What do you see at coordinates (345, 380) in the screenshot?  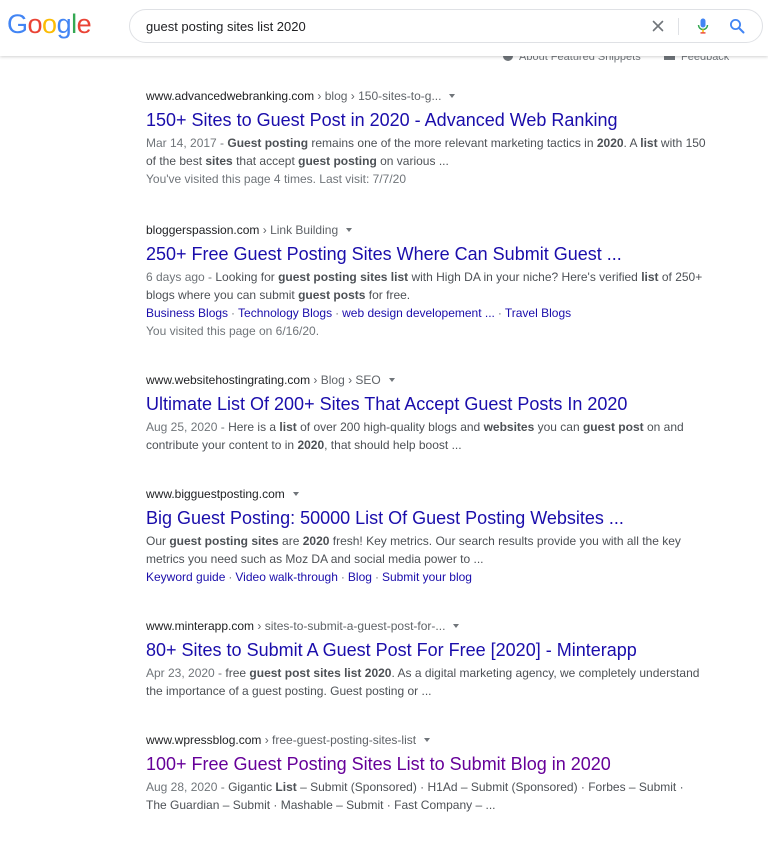 I see `result-breadcrumb: › Blog › SEO` at bounding box center [345, 380].